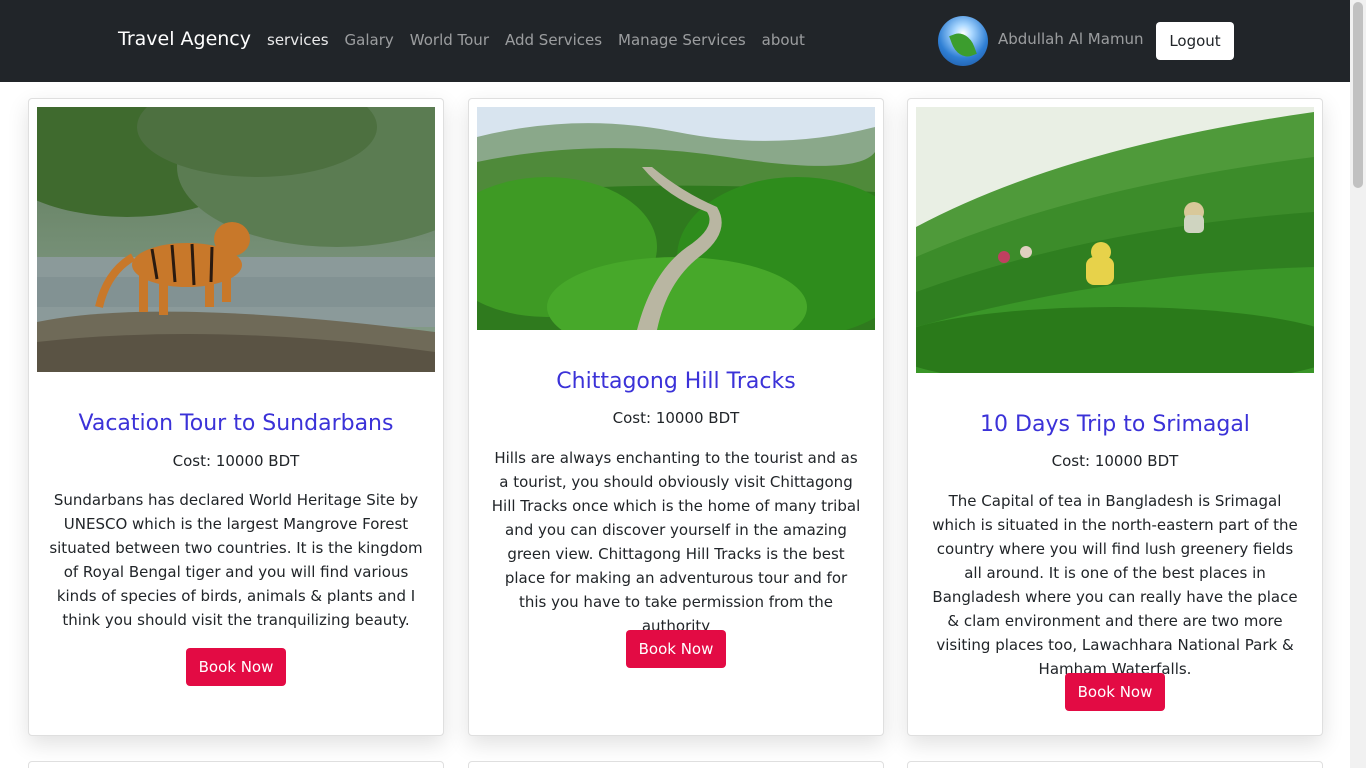 The image size is (1366, 768). Describe the element at coordinates (298, 40) in the screenshot. I see `nav-link-services: services` at that location.